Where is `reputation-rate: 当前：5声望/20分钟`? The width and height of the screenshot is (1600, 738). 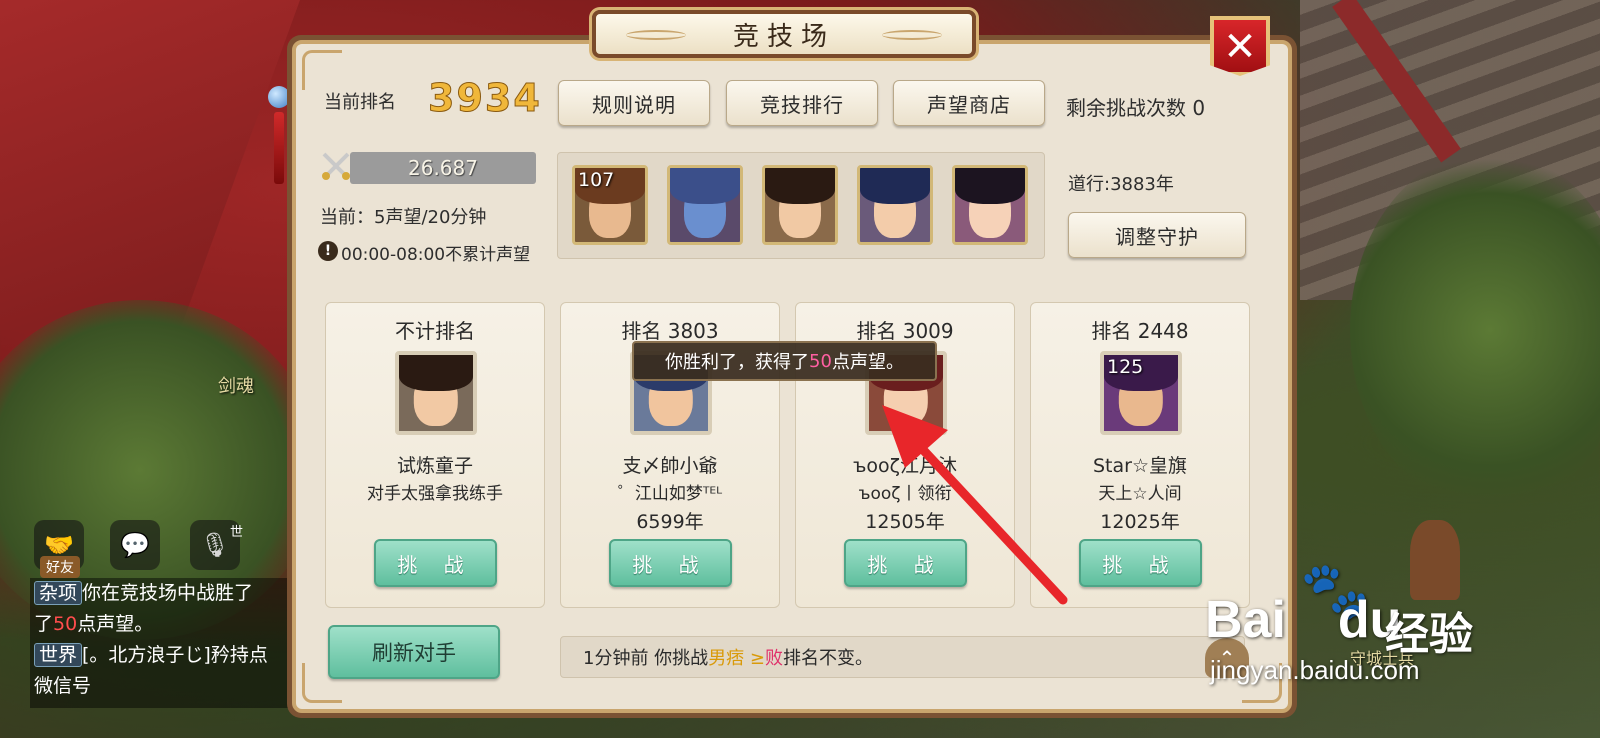 reputation-rate: 当前：5声望/20分钟 is located at coordinates (403, 217).